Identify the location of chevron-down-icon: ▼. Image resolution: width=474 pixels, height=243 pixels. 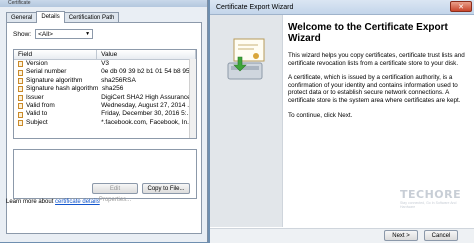
(88, 34).